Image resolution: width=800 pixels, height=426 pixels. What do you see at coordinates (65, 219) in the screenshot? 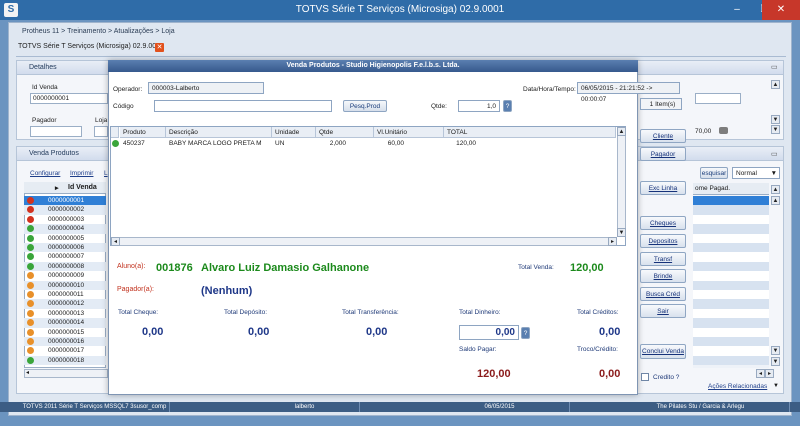
I see `table-row: 0000000003` at bounding box center [65, 219].